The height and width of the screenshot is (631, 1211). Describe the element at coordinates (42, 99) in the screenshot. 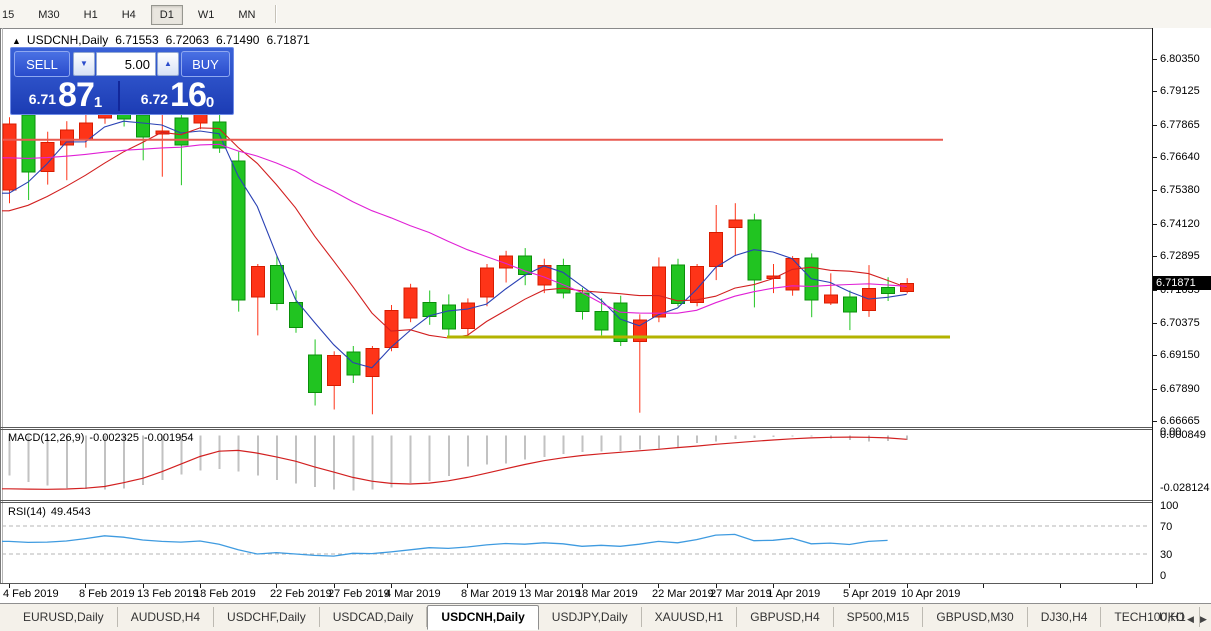

I see `sell-price-small: 6.71` at that location.